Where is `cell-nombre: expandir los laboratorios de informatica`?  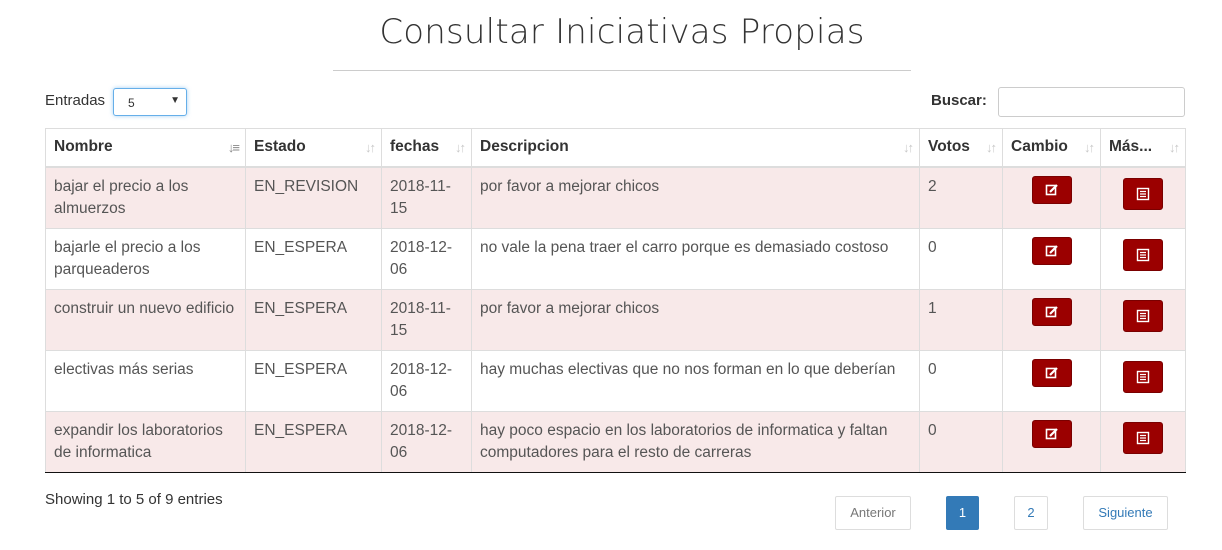
cell-nombre: expandir los laboratorios de informatica is located at coordinates (145, 441).